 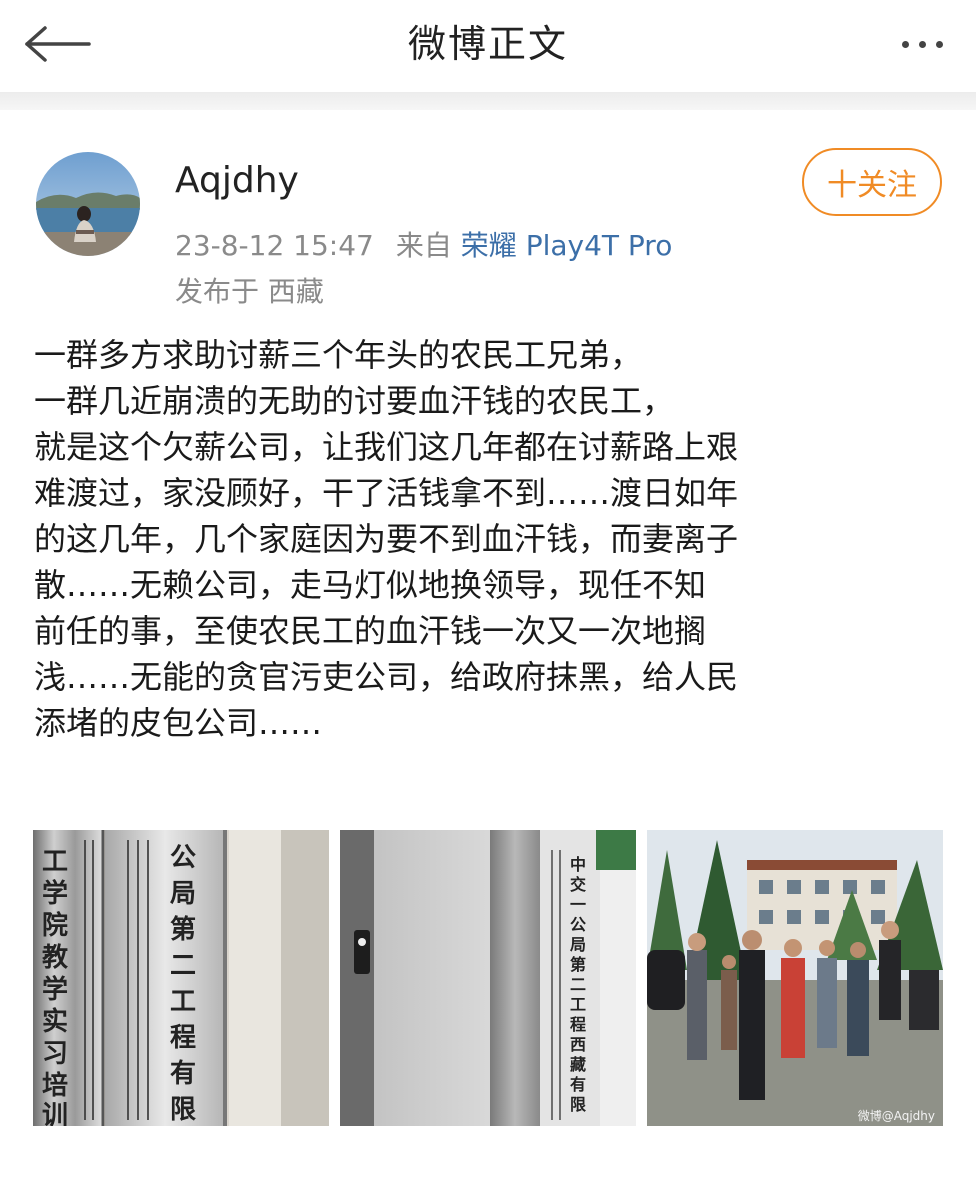 What do you see at coordinates (55, 925) in the screenshot?
I see `svg-text: 院` at bounding box center [55, 925].